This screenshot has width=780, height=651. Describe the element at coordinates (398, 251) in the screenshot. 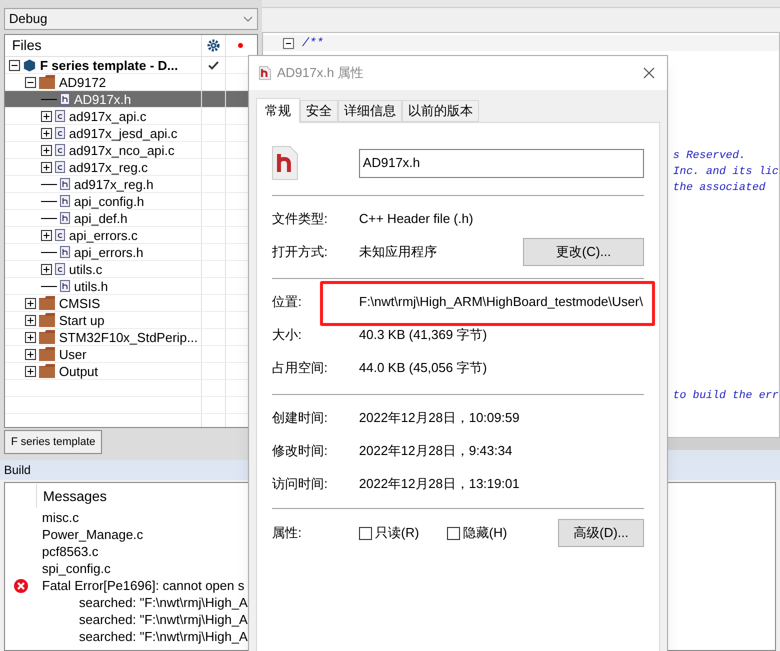

I see `field-value: 未知应用程序` at that location.